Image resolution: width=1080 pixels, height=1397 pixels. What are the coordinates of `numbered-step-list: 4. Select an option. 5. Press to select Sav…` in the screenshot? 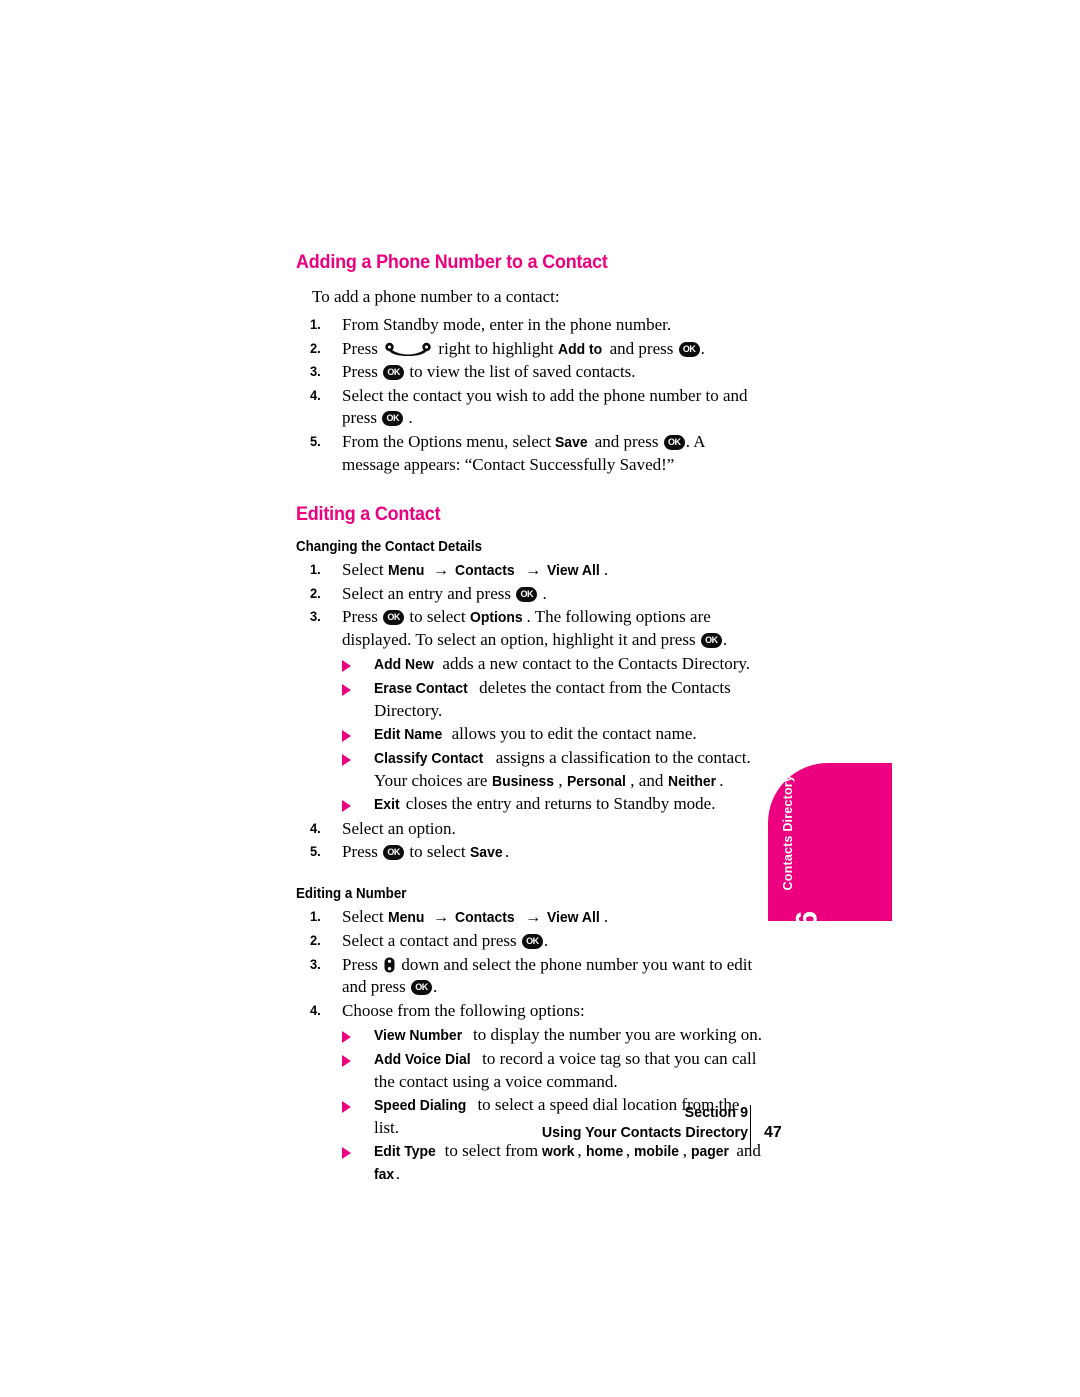 It's located at (531, 841).